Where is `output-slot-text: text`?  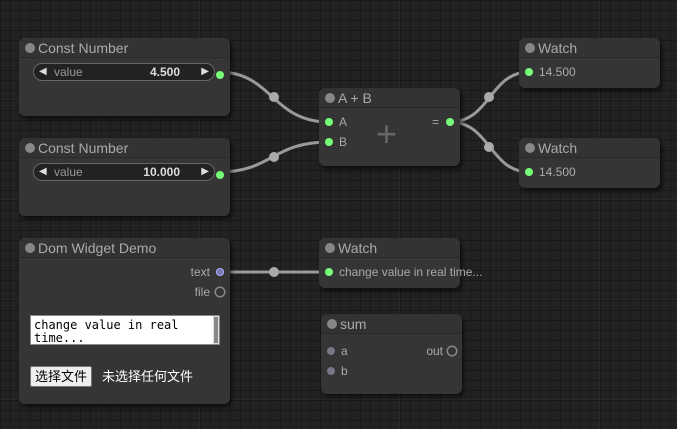 output-slot-text: text is located at coordinates (197, 272).